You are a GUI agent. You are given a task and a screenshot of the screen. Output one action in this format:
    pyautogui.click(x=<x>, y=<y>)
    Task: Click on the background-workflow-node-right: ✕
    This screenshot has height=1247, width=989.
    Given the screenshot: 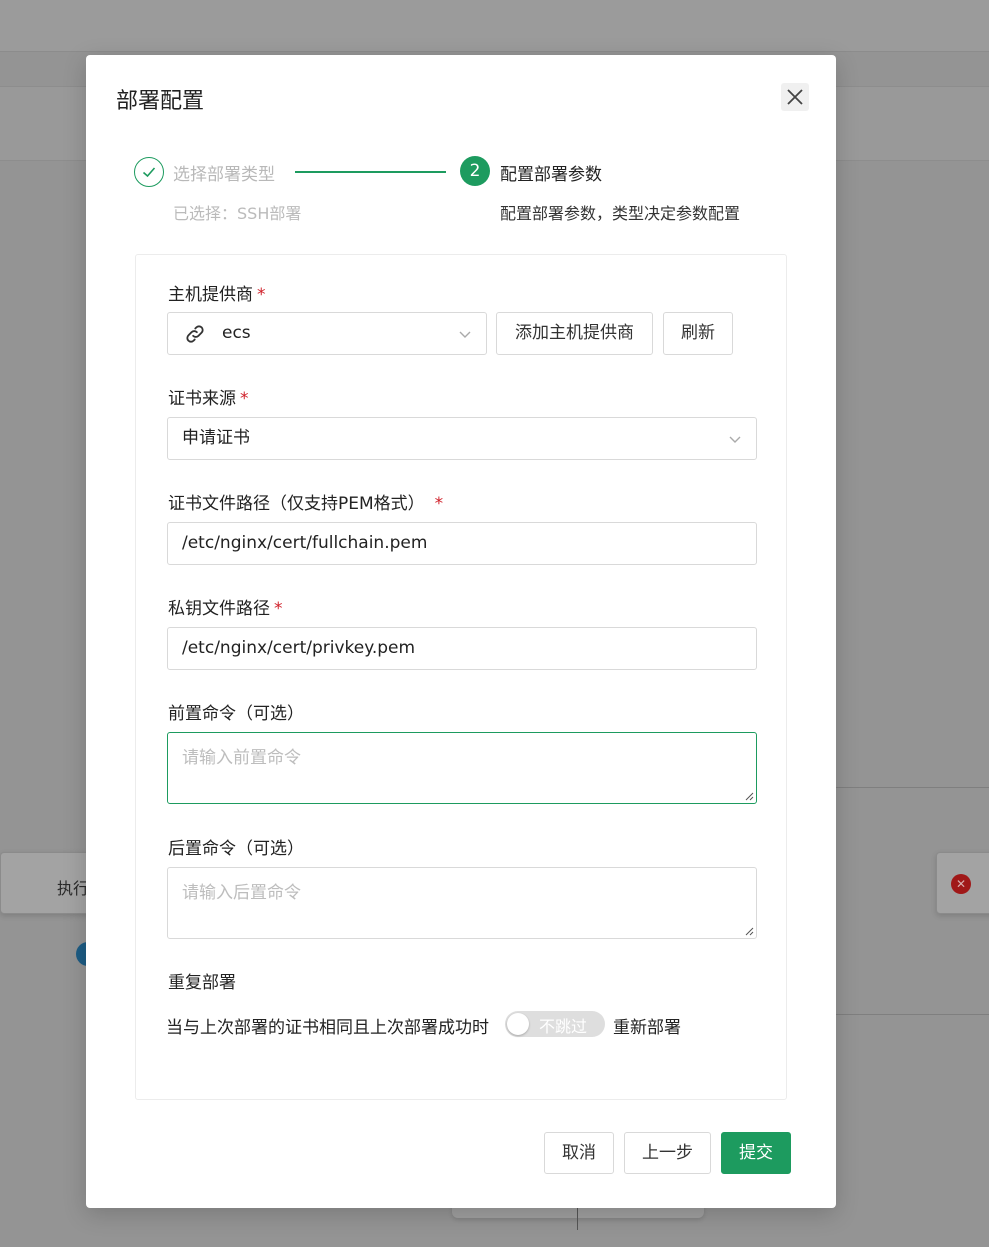 What is the action you would take?
    pyautogui.click(x=962, y=883)
    